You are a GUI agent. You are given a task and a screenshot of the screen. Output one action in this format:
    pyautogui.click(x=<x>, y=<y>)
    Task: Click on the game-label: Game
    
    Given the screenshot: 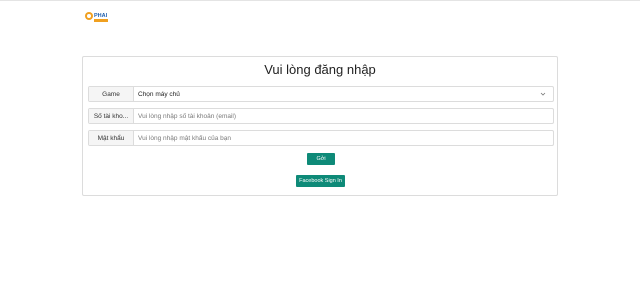 What is the action you would take?
    pyautogui.click(x=111, y=94)
    